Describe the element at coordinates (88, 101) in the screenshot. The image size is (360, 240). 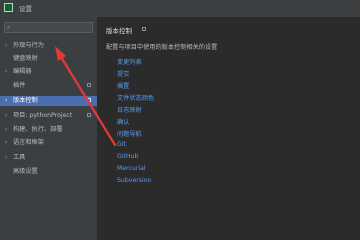
I see `annotation-arrow-shaft` at that location.